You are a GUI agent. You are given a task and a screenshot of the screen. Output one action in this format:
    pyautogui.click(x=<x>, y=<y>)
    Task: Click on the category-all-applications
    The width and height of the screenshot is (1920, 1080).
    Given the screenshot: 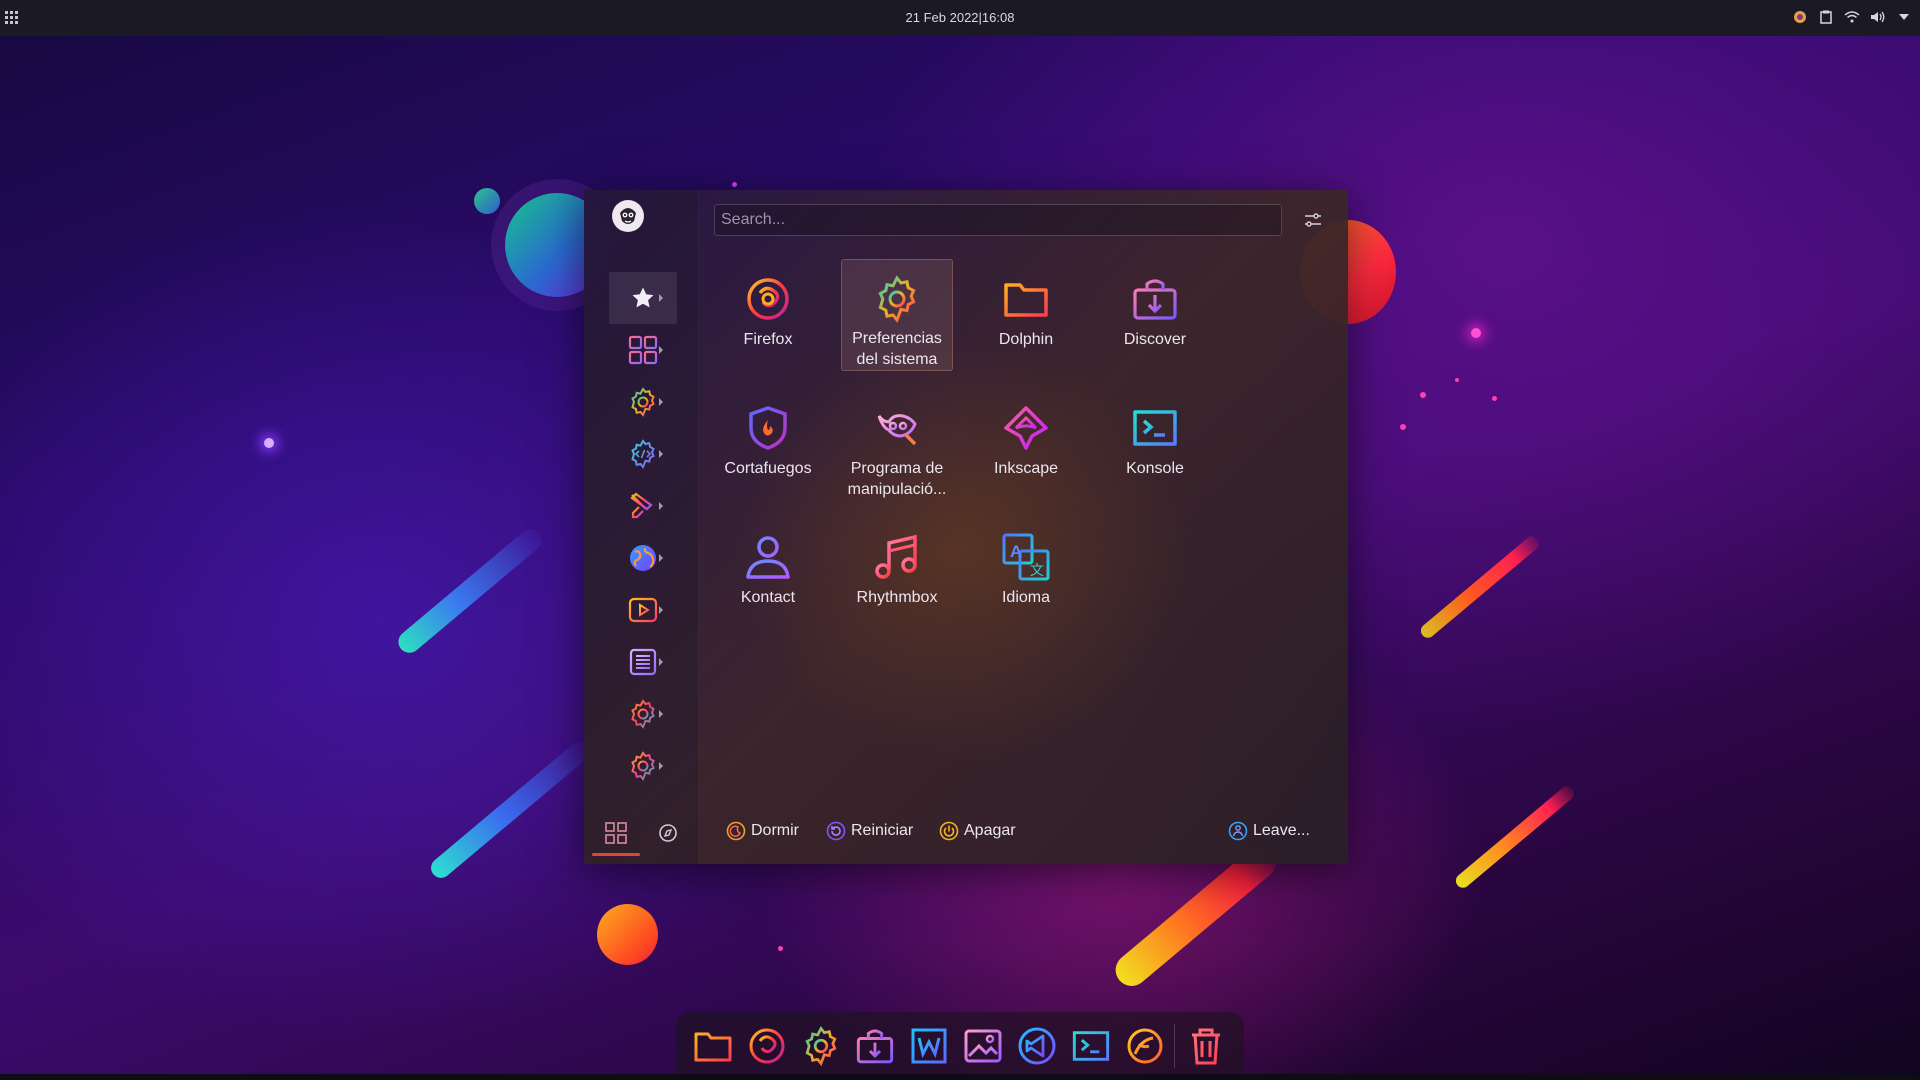 What is the action you would take?
    pyautogui.click(x=643, y=350)
    